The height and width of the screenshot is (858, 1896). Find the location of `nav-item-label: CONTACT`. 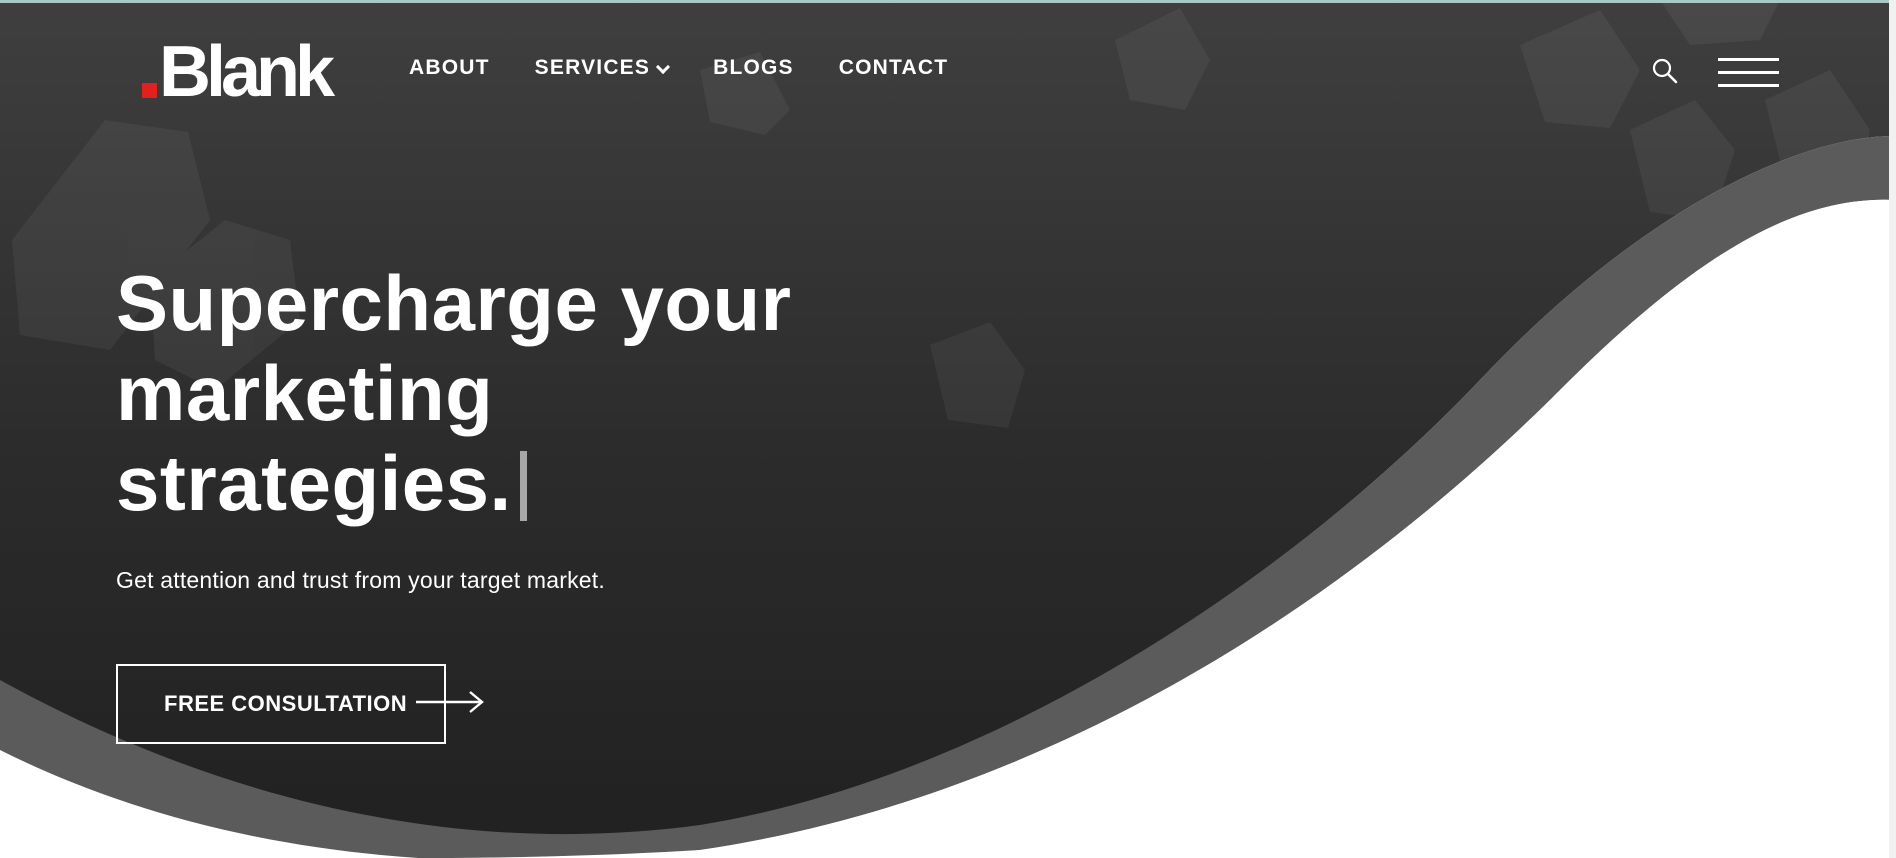

nav-item-label: CONTACT is located at coordinates (893, 67).